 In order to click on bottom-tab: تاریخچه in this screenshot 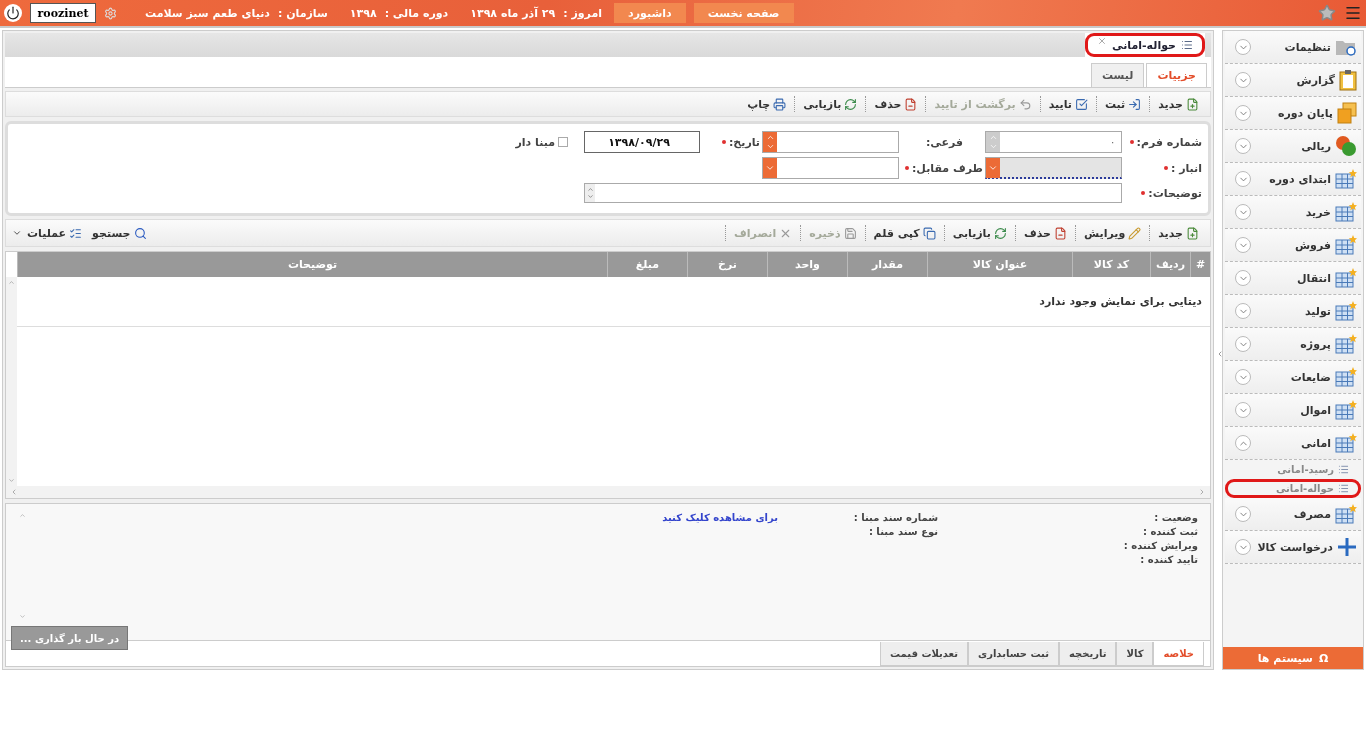, I will do `click(1087, 654)`.